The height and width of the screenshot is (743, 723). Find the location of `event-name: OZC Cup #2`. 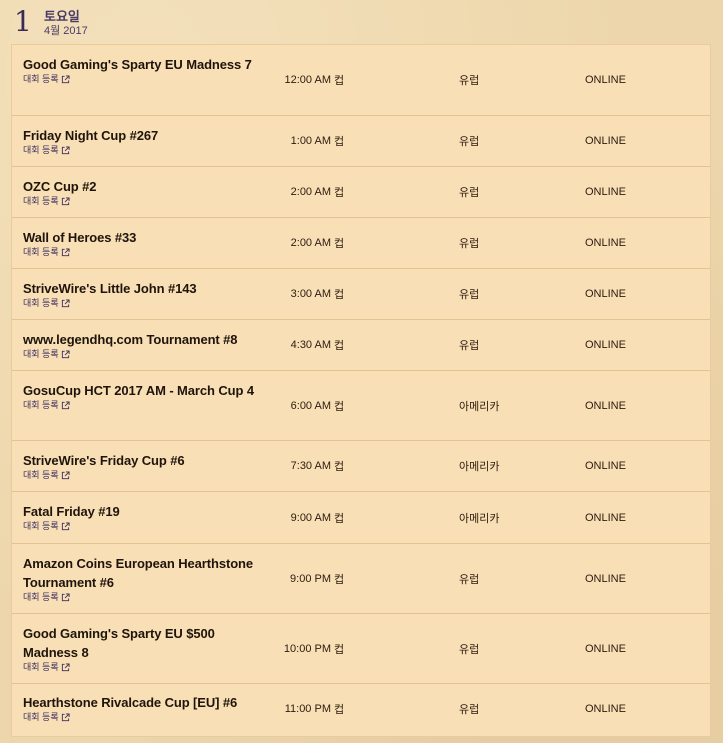

event-name: OZC Cup #2 is located at coordinates (60, 186).